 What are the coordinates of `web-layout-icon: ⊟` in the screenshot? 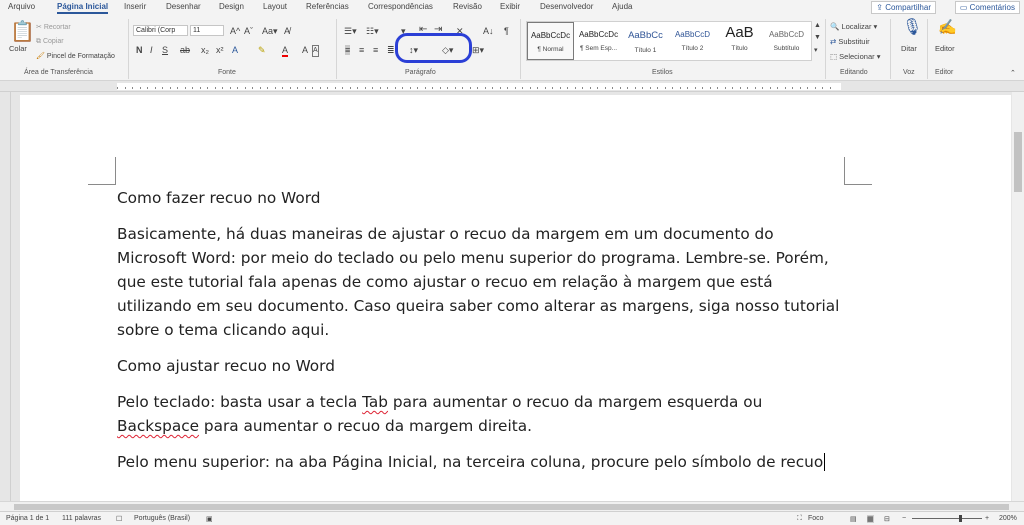 It's located at (887, 519).